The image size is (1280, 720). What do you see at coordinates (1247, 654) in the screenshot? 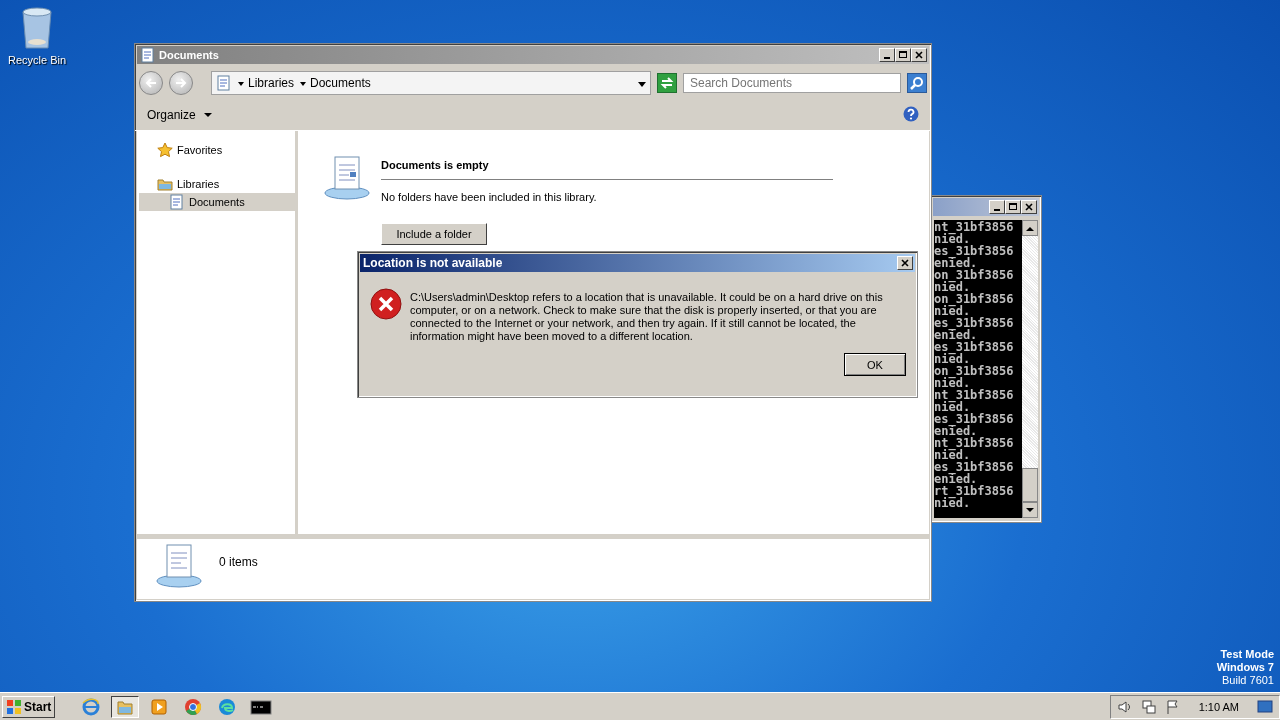
I see `os-notice-text: Test Mode` at bounding box center [1247, 654].